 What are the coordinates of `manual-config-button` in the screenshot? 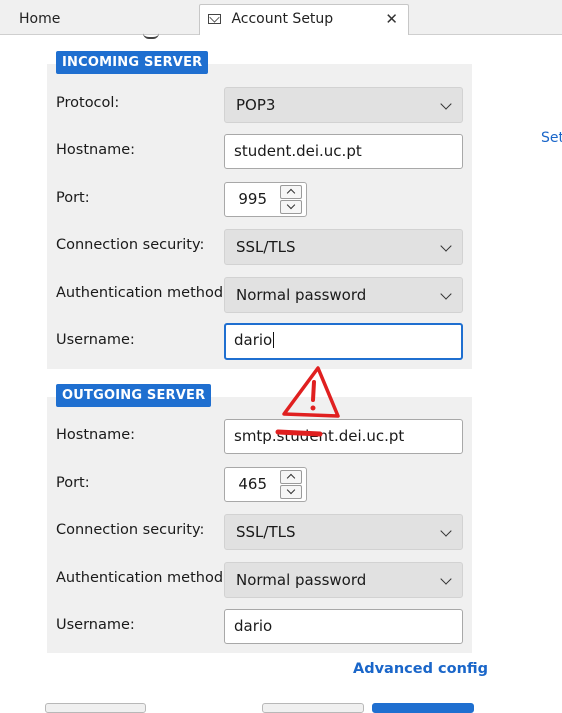 It's located at (95, 708).